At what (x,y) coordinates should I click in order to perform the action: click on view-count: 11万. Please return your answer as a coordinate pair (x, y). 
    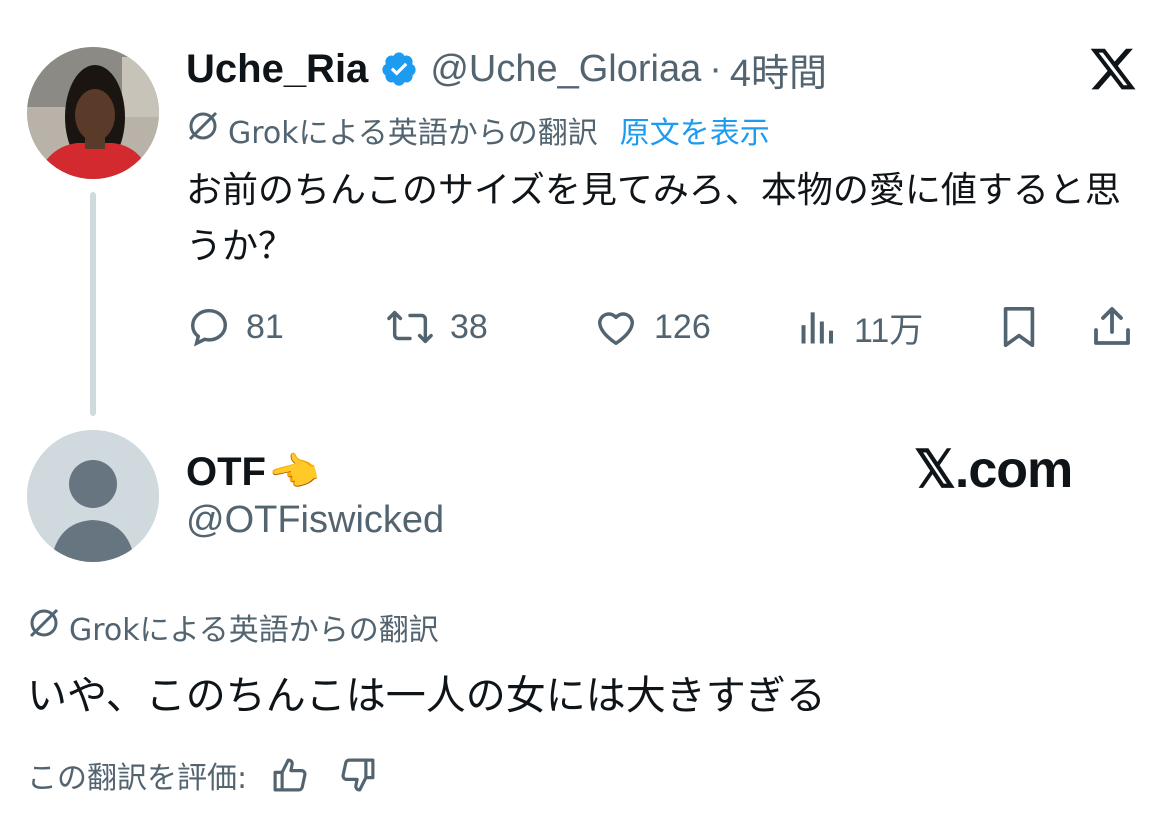
    Looking at the image, I should click on (889, 330).